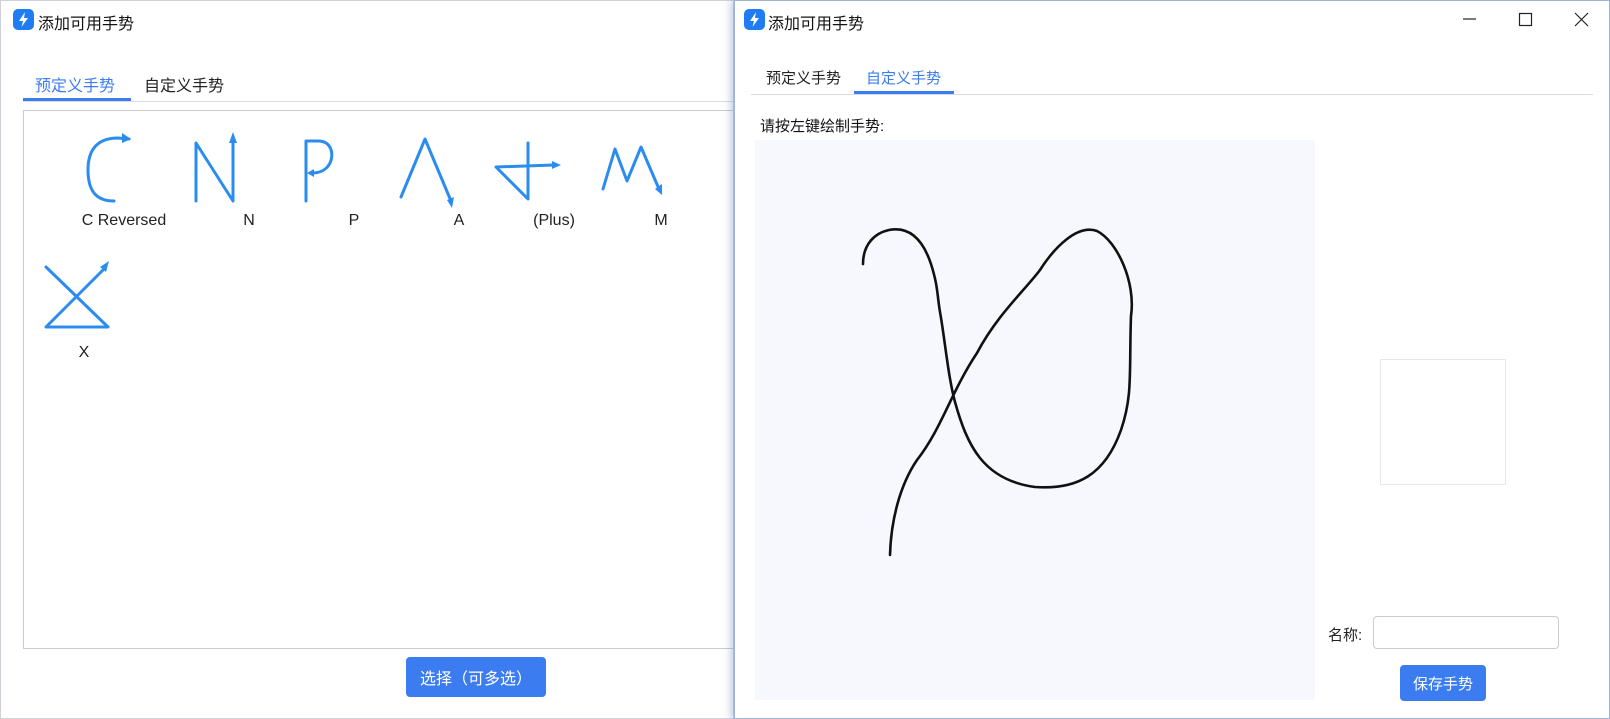 This screenshot has height=719, width=1610. Describe the element at coordinates (1443, 422) in the screenshot. I see `gesture-preview` at that location.